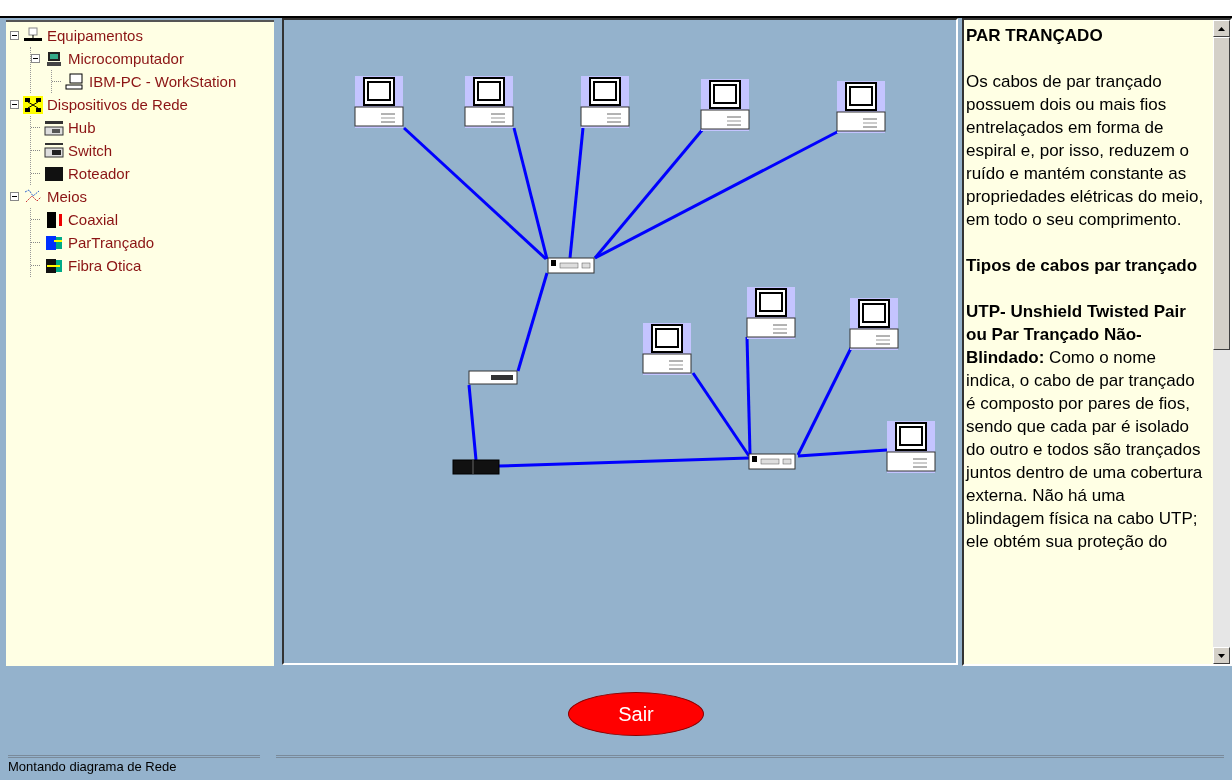 The width and height of the screenshot is (1232, 780). I want to click on exit-button: Sair, so click(636, 713).